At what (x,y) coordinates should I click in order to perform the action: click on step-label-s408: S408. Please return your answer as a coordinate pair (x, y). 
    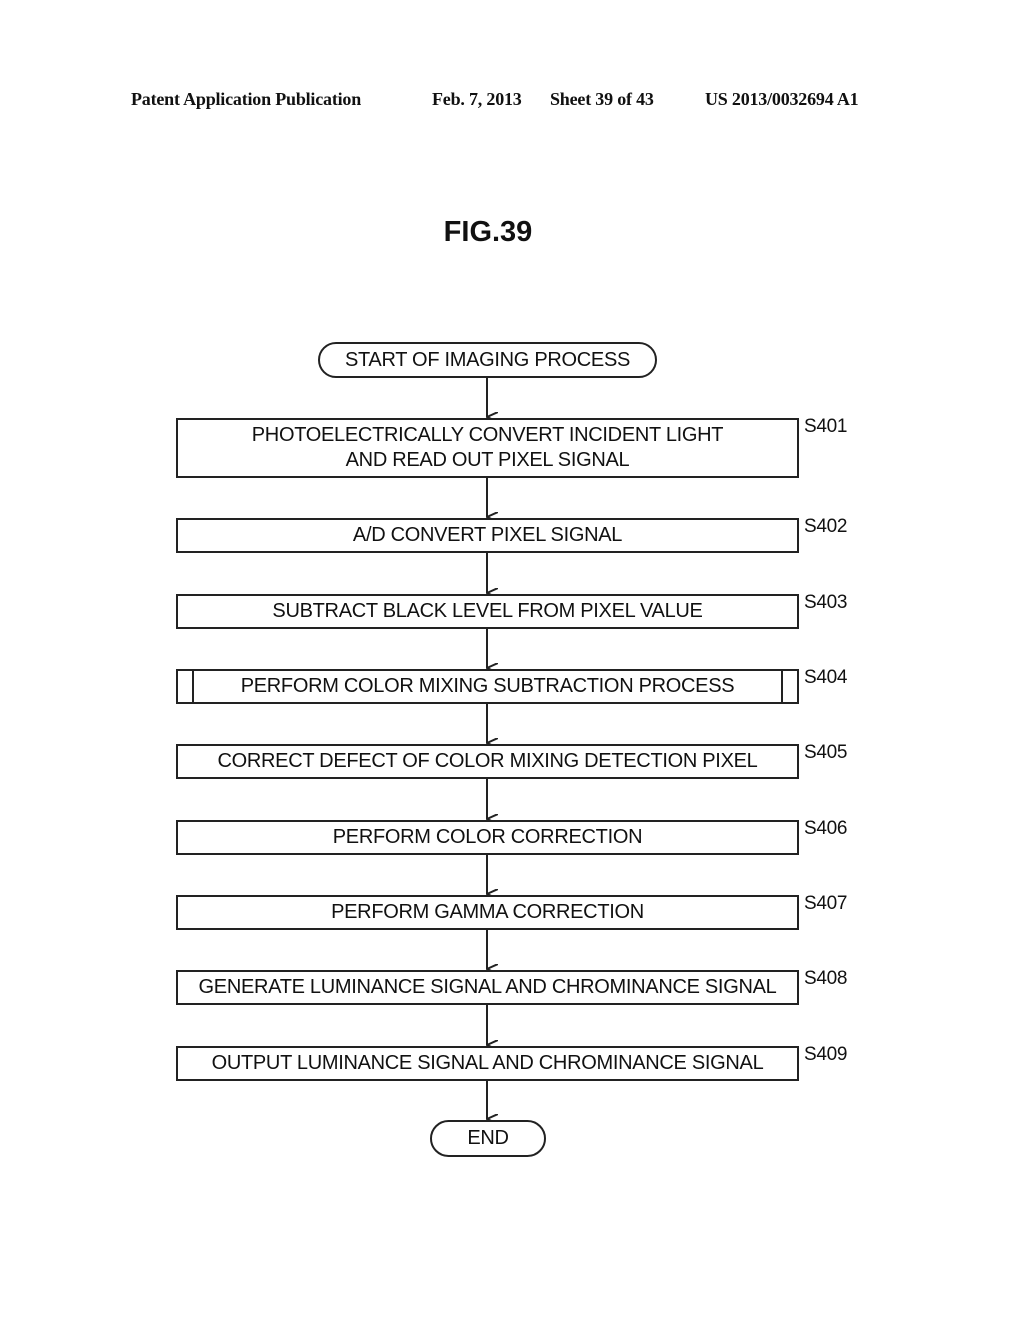
    Looking at the image, I should click on (826, 978).